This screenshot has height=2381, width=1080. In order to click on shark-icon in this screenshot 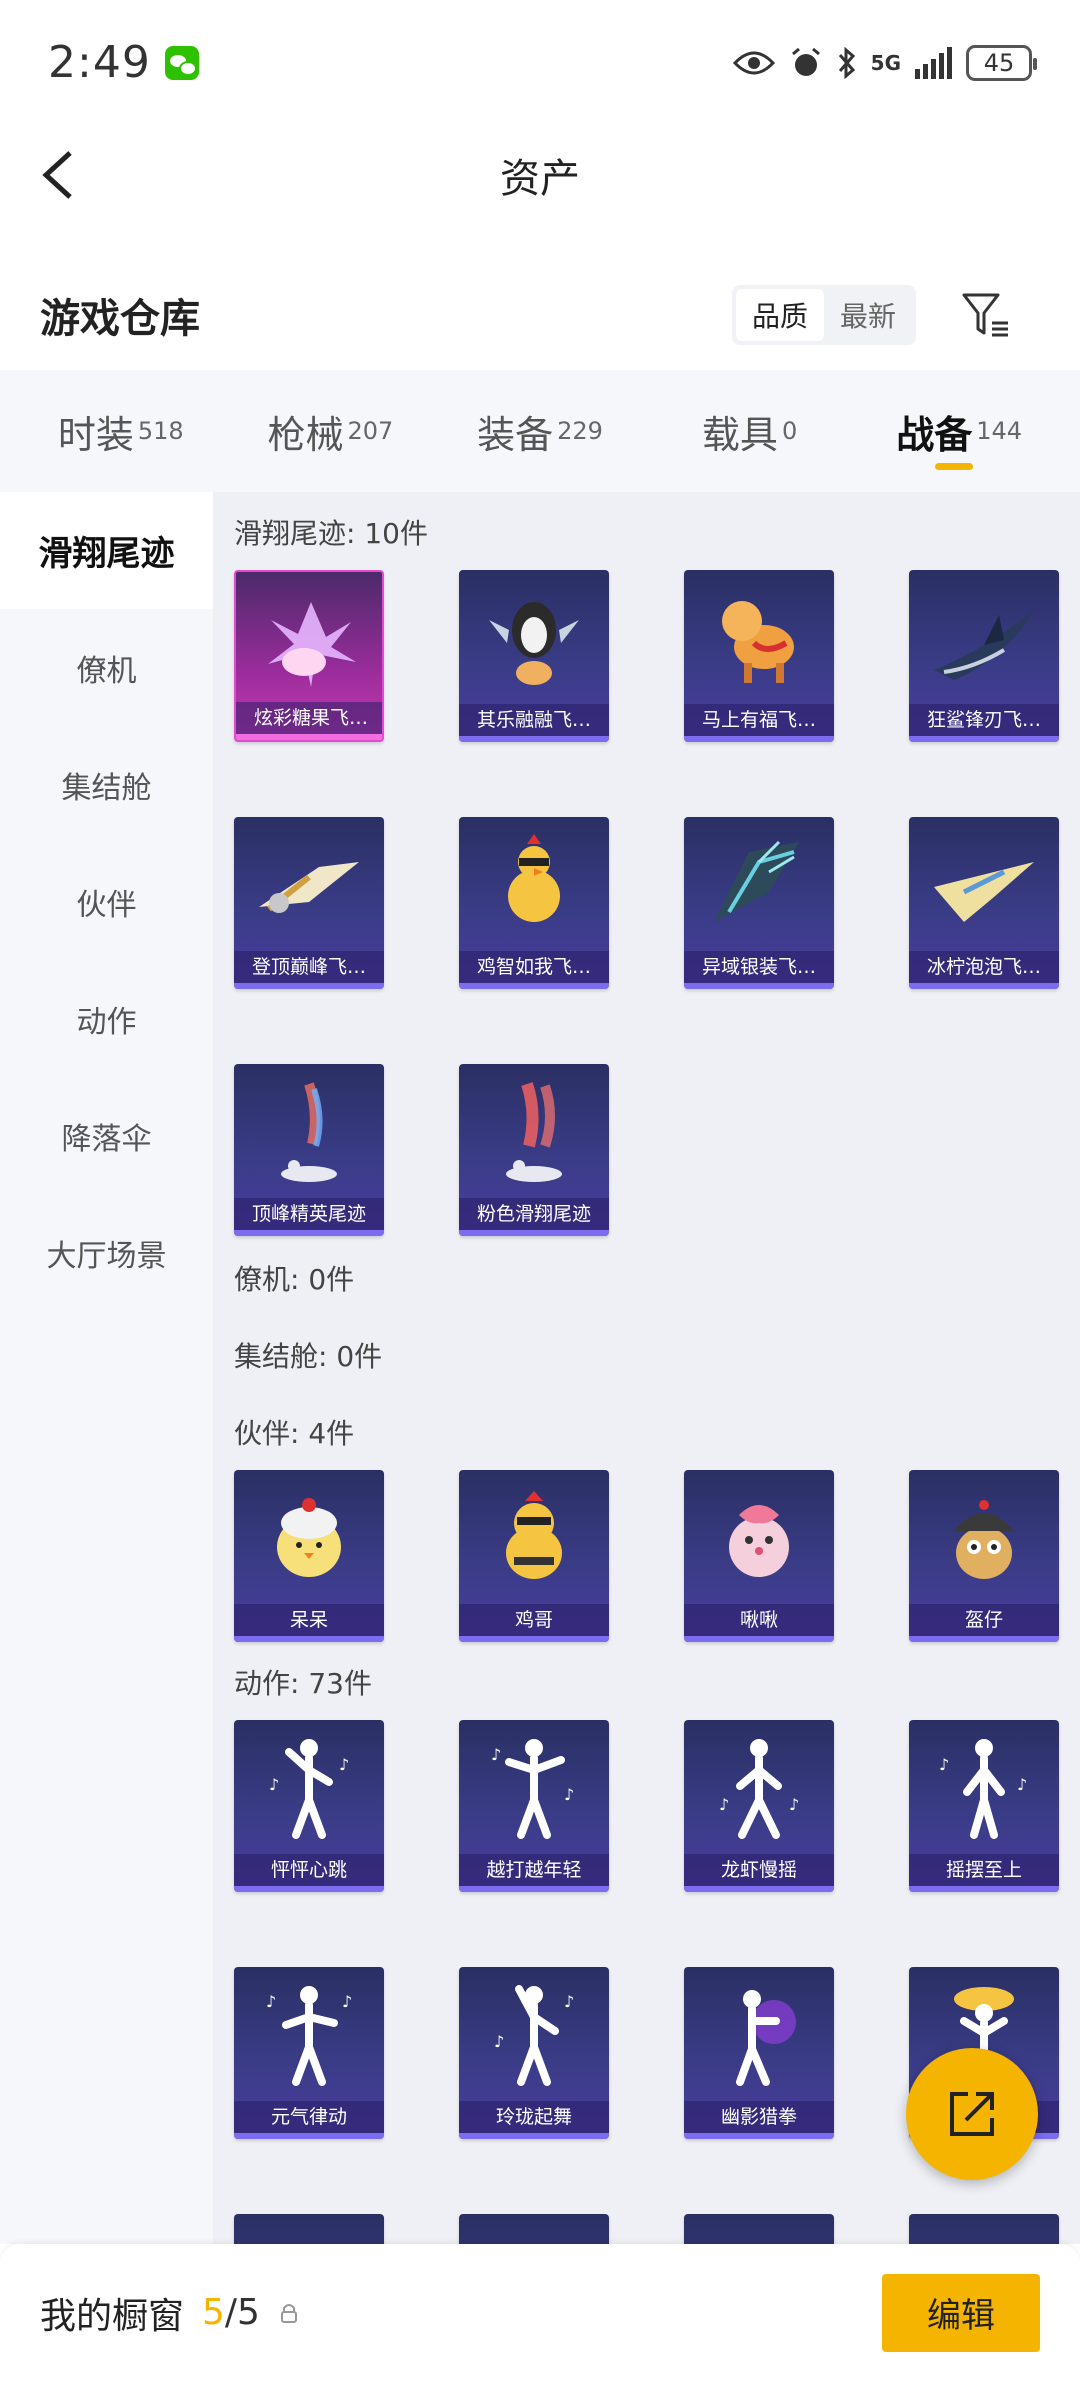, I will do `click(984, 640)`.